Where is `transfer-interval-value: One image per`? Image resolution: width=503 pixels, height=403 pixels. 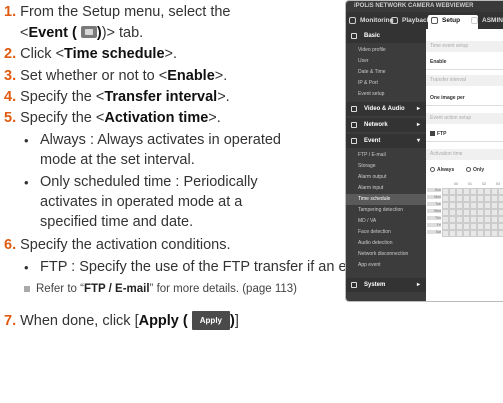
transfer-interval-value: One image per is located at coordinates (447, 98).